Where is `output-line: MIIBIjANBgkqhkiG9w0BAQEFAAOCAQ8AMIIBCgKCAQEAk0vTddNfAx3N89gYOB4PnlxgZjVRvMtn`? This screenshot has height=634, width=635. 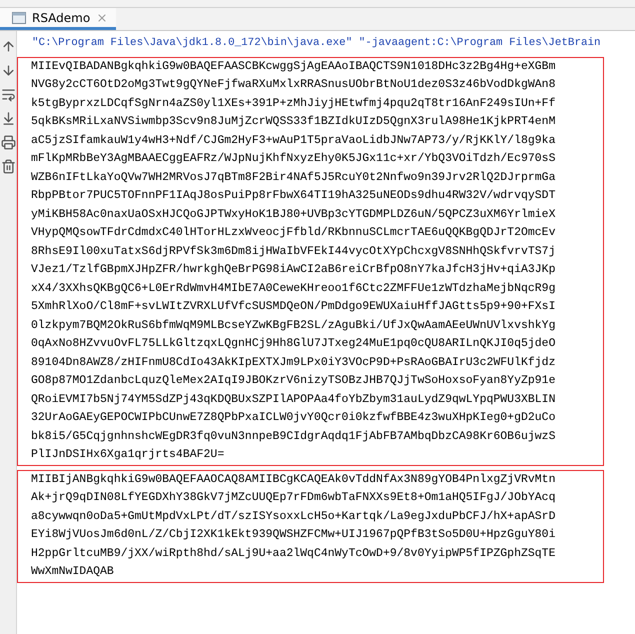
output-line: MIIBIjANBgkqhkiG9w0BAQEFAAOCAQ8AMIIBCgKCAQEAk0vTddNfAx3N89gYOB4PnlxgZjVRvMtn is located at coordinates (293, 480).